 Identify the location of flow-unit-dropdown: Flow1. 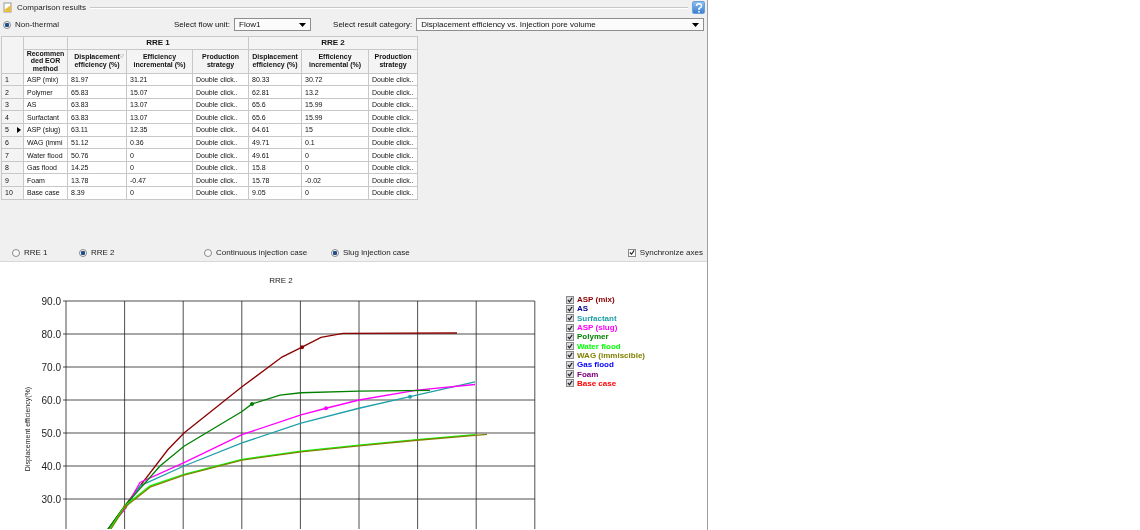
(273, 24).